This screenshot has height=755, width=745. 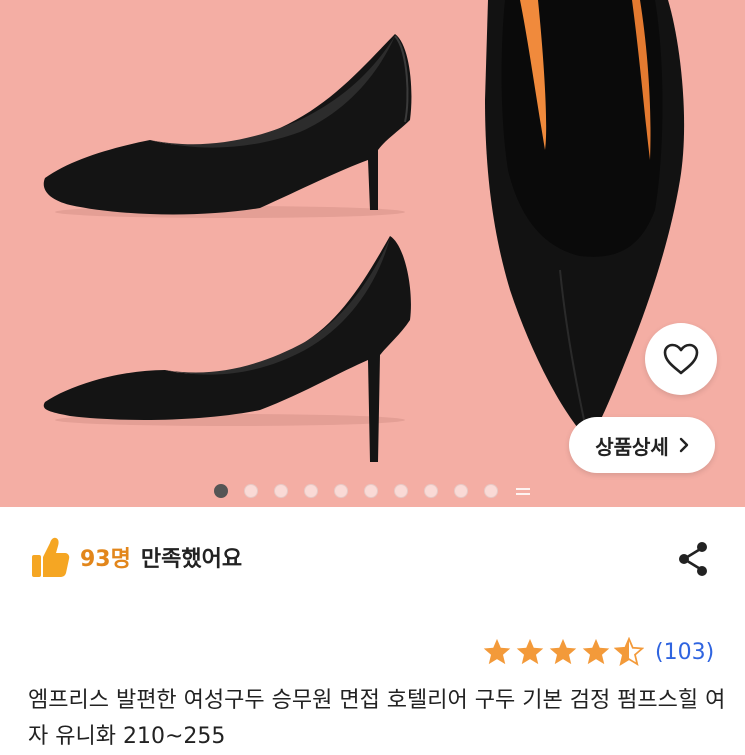 I want to click on satisfaction-text: 만족했어요, so click(x=191, y=559).